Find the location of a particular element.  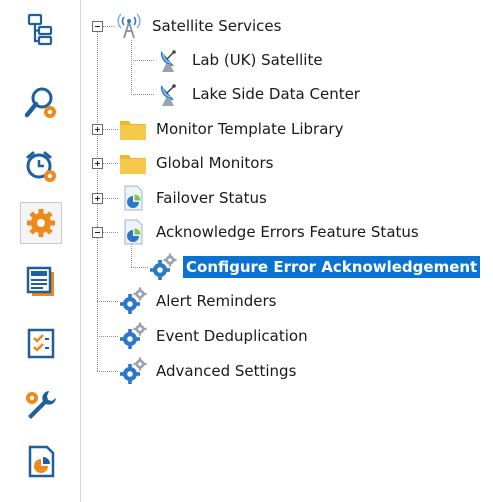

tree-view-icon is located at coordinates (40, 29).